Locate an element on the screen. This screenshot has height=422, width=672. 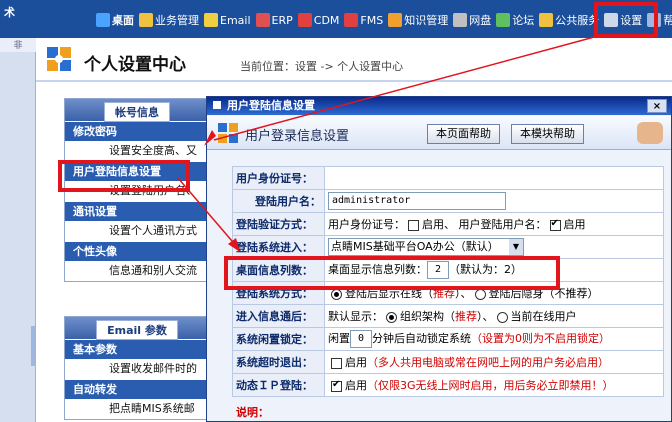
nav-item-4: CDM is located at coordinates (318, 20).